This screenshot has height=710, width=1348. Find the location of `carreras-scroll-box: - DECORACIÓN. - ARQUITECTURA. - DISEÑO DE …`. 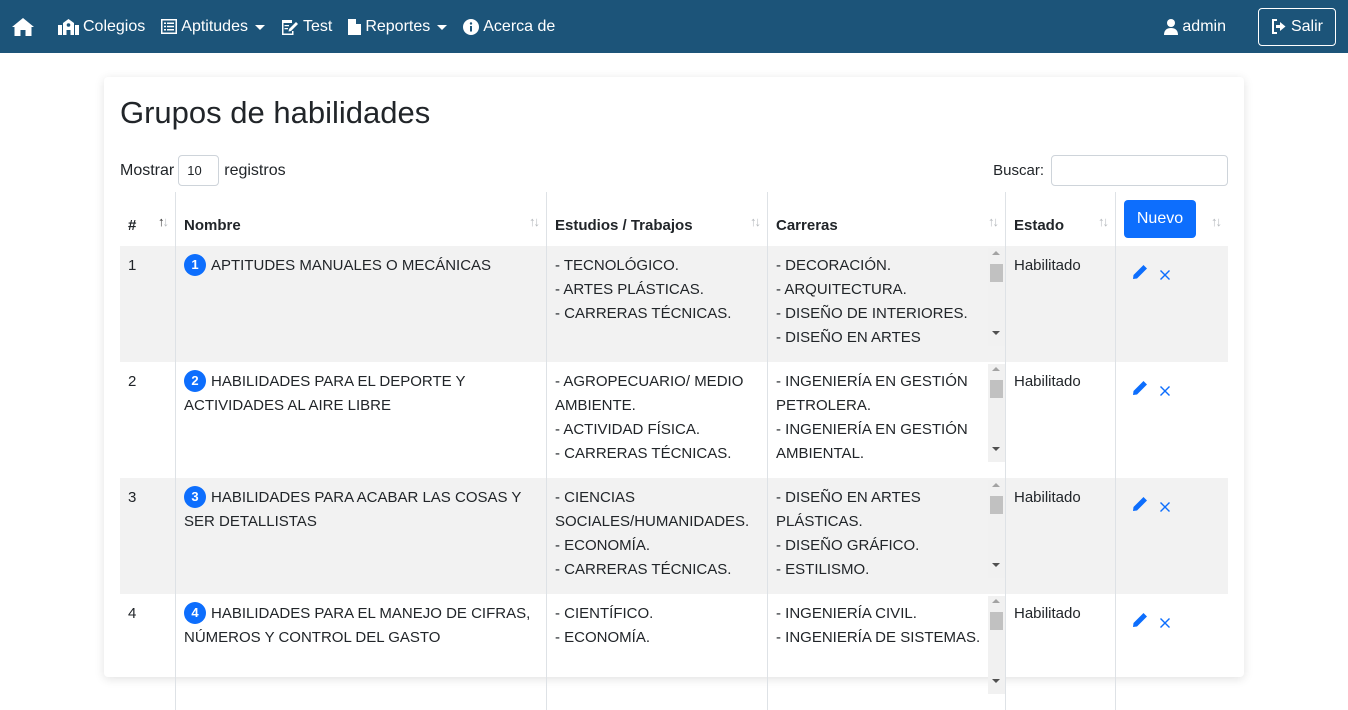

carreras-scroll-box: - DECORACIÓN. - ARQUITECTURA. - DISEÑO DE … is located at coordinates (886, 302).